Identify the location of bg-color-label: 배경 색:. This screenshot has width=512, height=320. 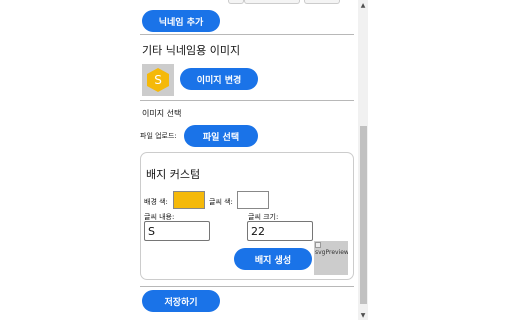
(156, 202).